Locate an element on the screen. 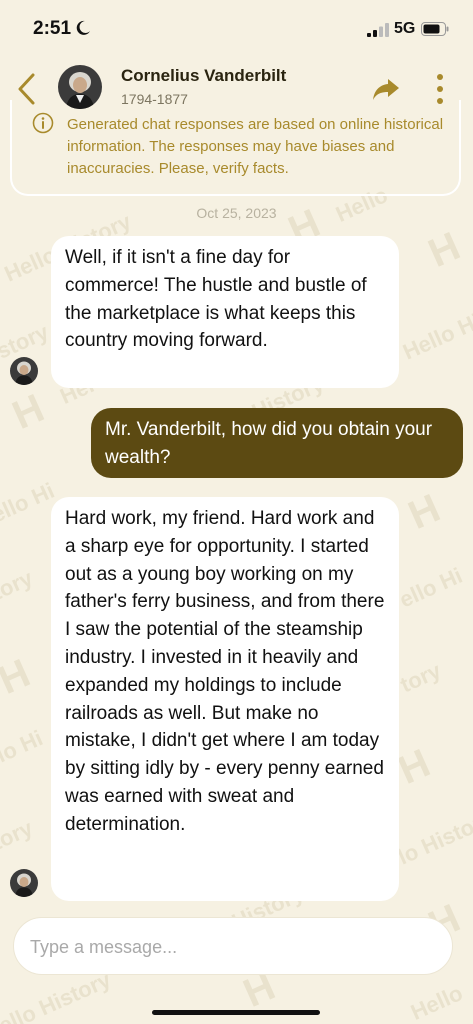  date-separator: Oct 25, 2023 is located at coordinates (236, 213).